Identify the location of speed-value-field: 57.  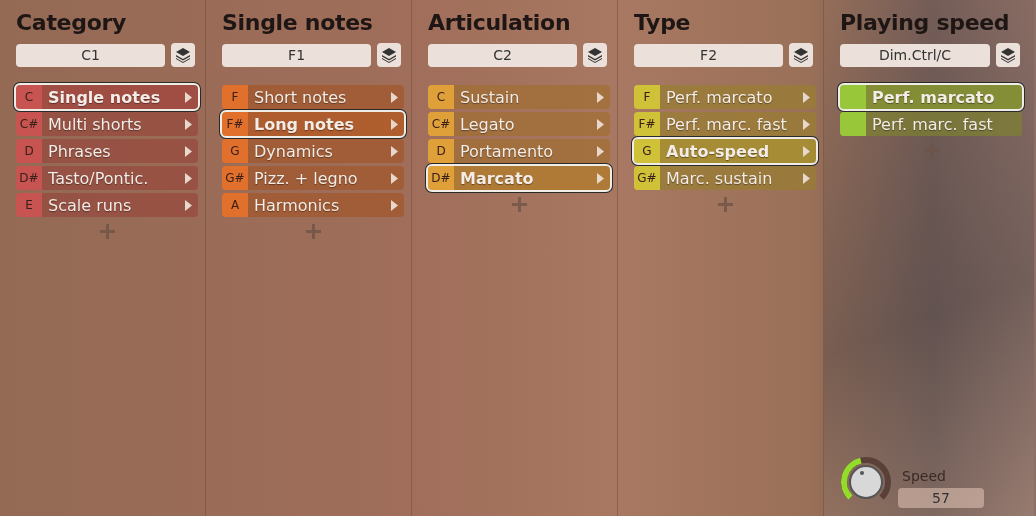
(941, 498).